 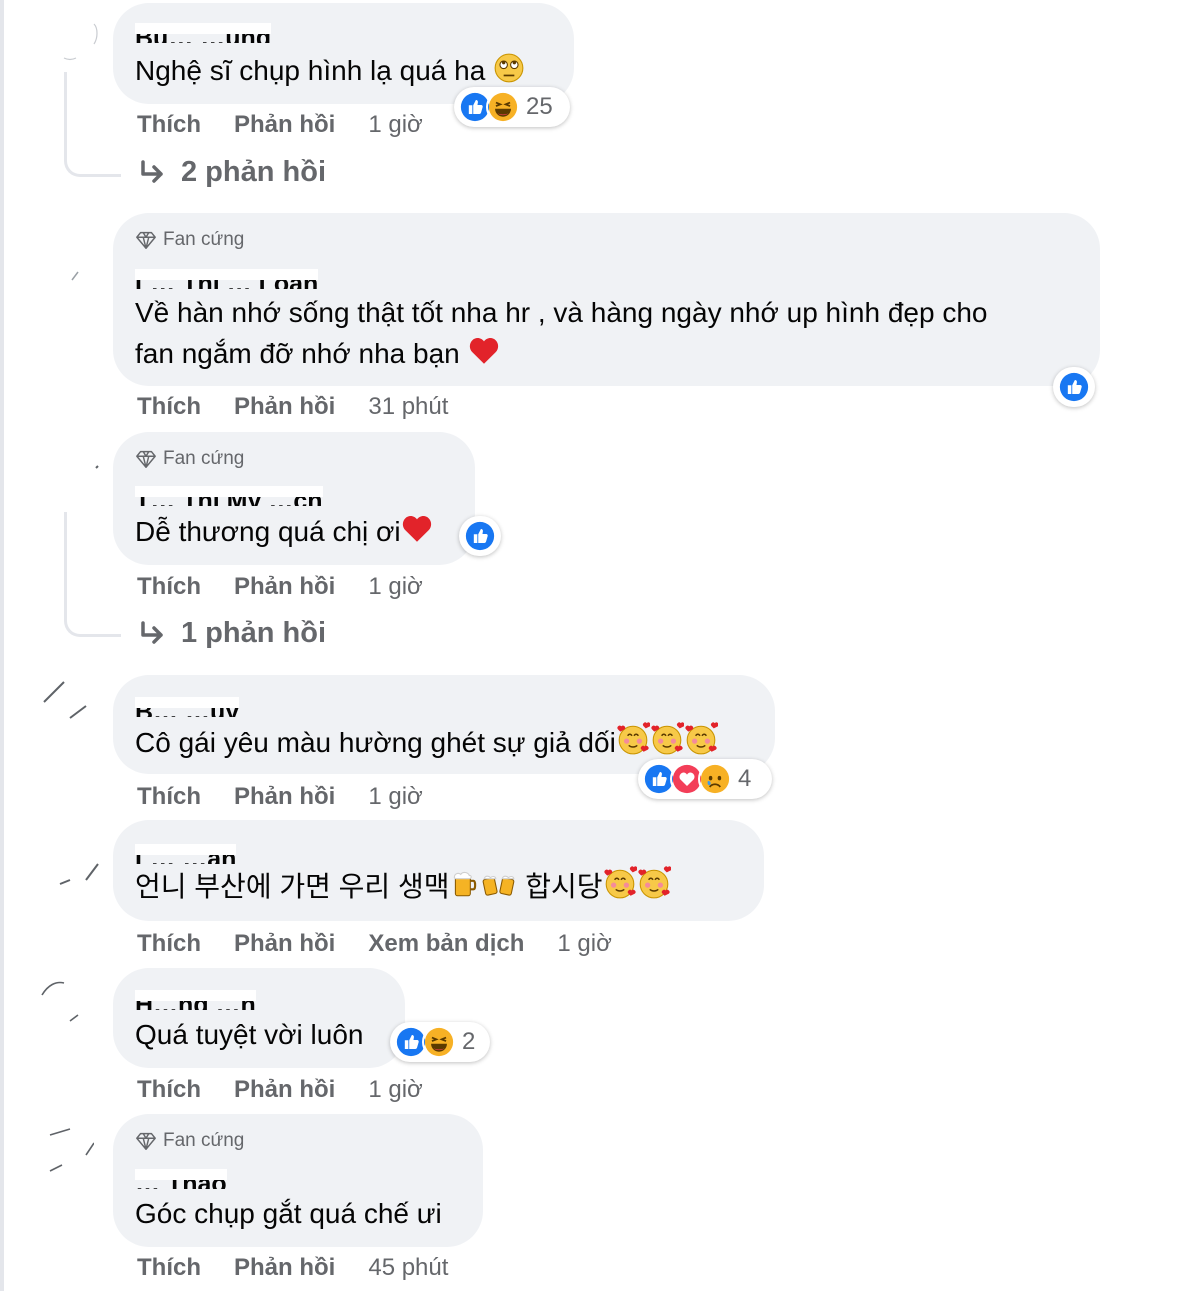 I want to click on clinking-beer-mugs-emoji-icon, so click(x=499, y=884).